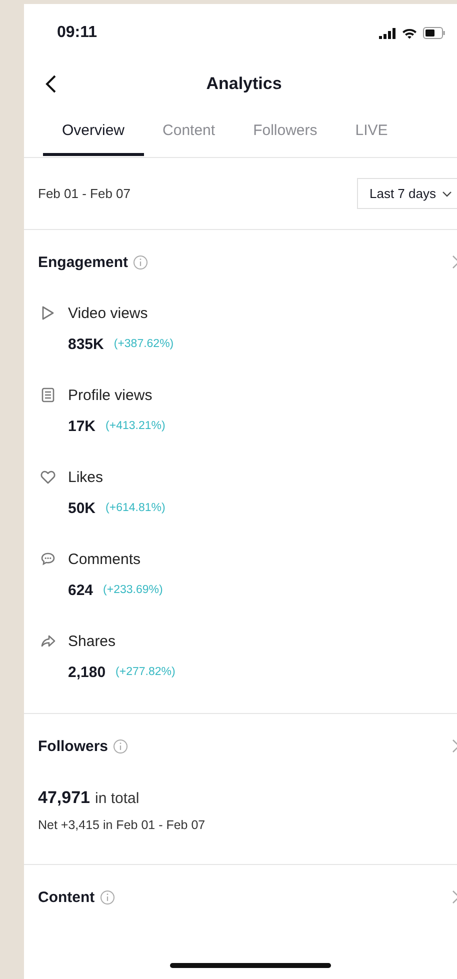  Describe the element at coordinates (92, 641) in the screenshot. I see `metric-label: Shares` at that location.